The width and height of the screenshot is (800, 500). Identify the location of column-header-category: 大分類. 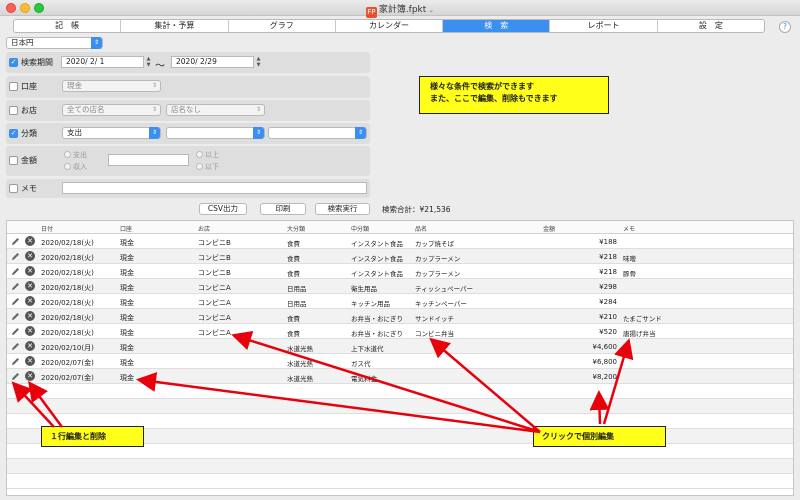
(296, 228).